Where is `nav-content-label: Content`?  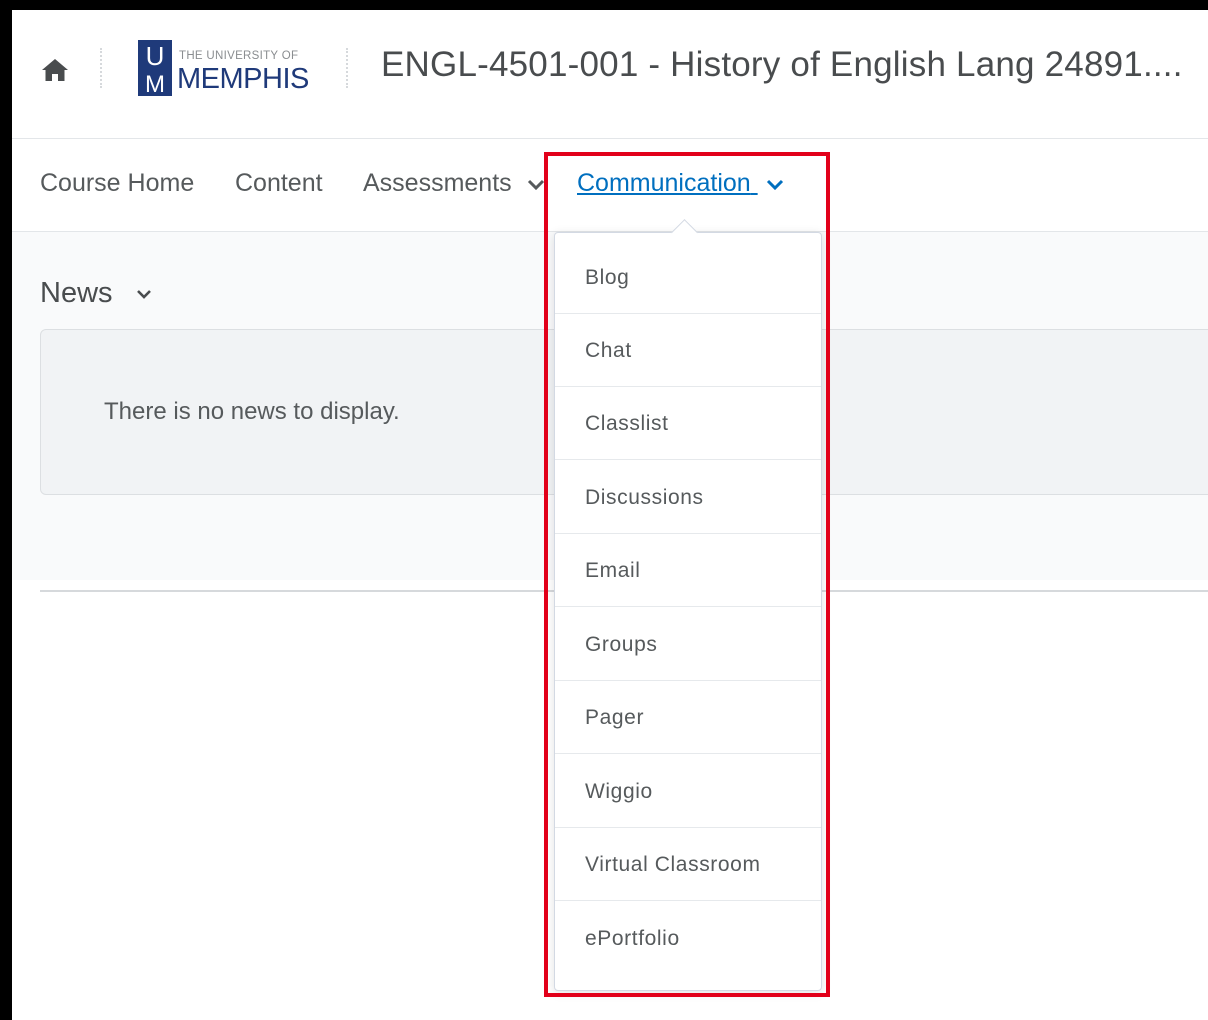 nav-content-label: Content is located at coordinates (279, 183).